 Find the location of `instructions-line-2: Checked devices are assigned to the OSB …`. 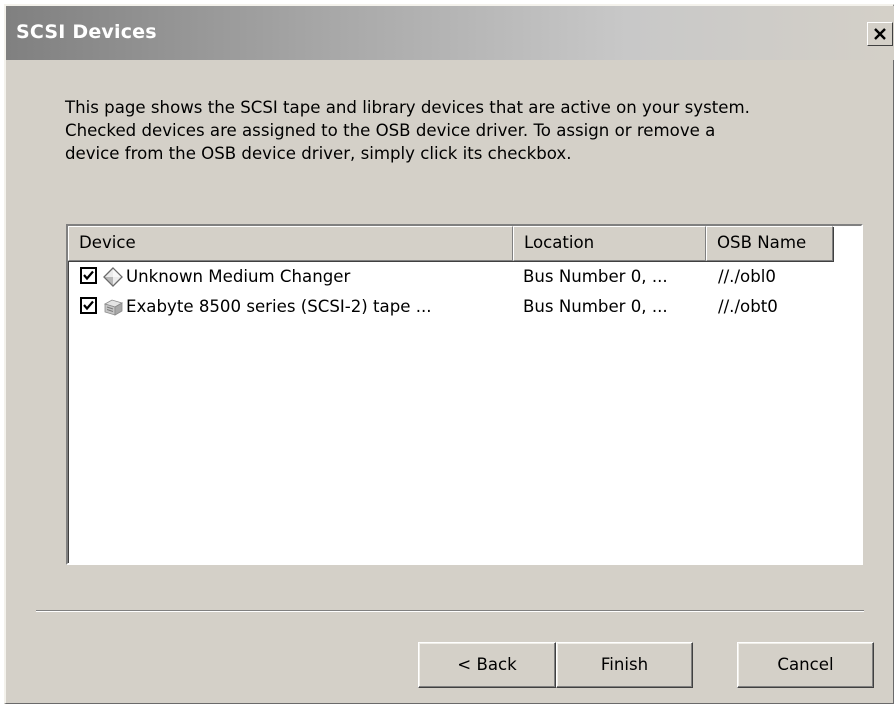

instructions-line-2: Checked devices are assigned to the OSB … is located at coordinates (390, 130).